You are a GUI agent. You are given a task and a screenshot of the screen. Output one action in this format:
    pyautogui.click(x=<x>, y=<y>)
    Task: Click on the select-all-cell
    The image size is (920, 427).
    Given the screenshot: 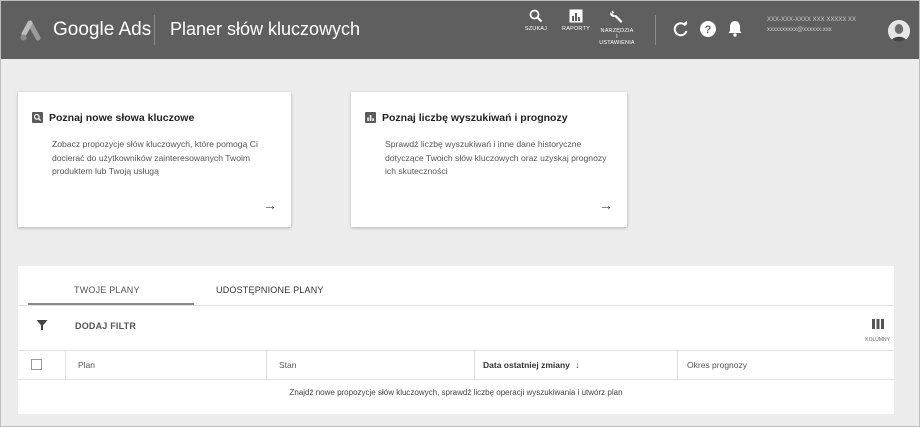 What is the action you would take?
    pyautogui.click(x=42, y=365)
    